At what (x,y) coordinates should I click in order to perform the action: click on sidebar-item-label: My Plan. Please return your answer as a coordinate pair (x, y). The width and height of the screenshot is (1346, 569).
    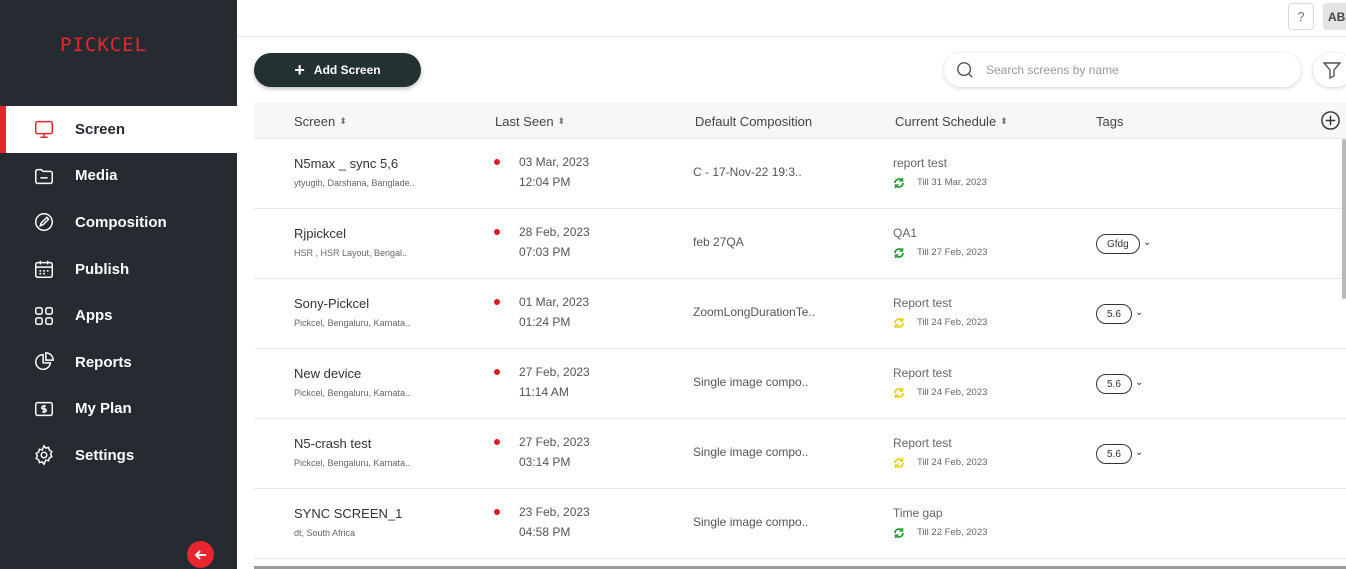
    Looking at the image, I should click on (103, 409).